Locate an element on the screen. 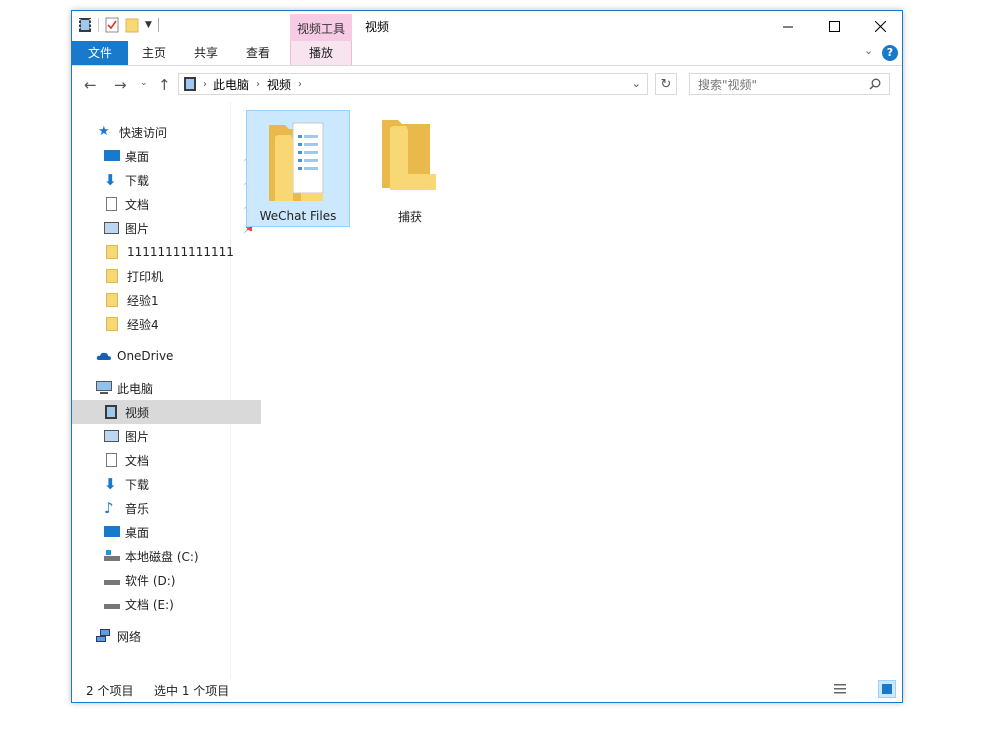  quick-access-toolbar: ▼ is located at coordinates (118, 25).